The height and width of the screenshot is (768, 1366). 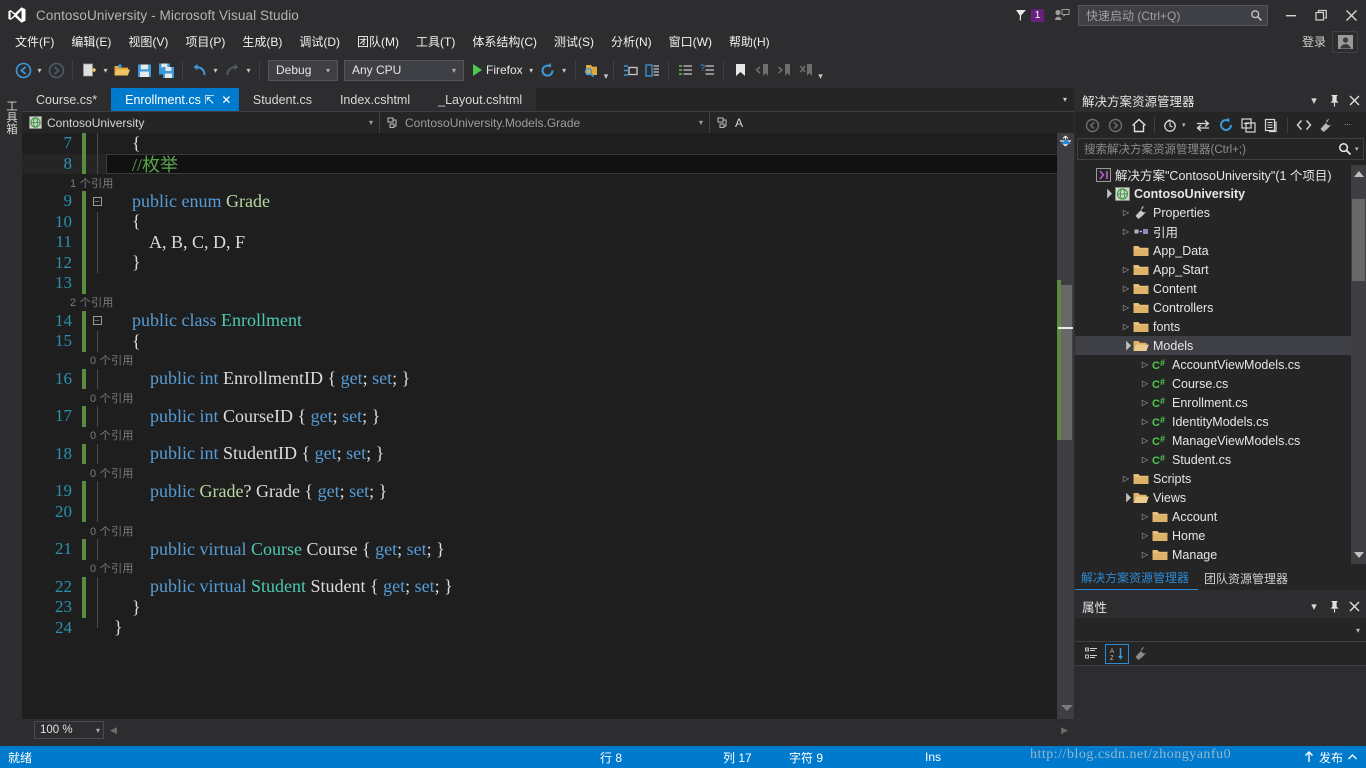 What do you see at coordinates (262, 41) in the screenshot?
I see `menu-item-4: 生成(B)` at bounding box center [262, 41].